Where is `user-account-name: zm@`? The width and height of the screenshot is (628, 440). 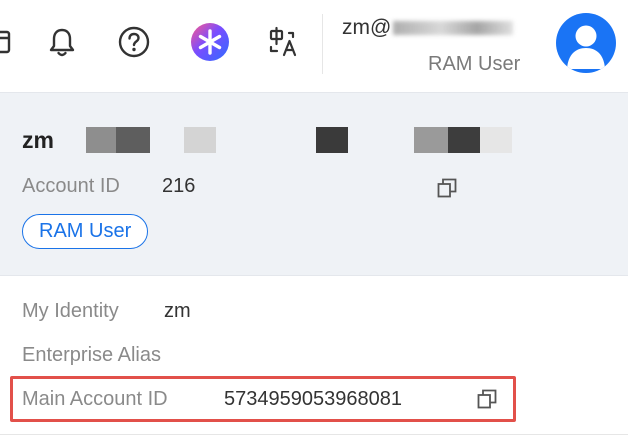 user-account-name: zm@ is located at coordinates (440, 28).